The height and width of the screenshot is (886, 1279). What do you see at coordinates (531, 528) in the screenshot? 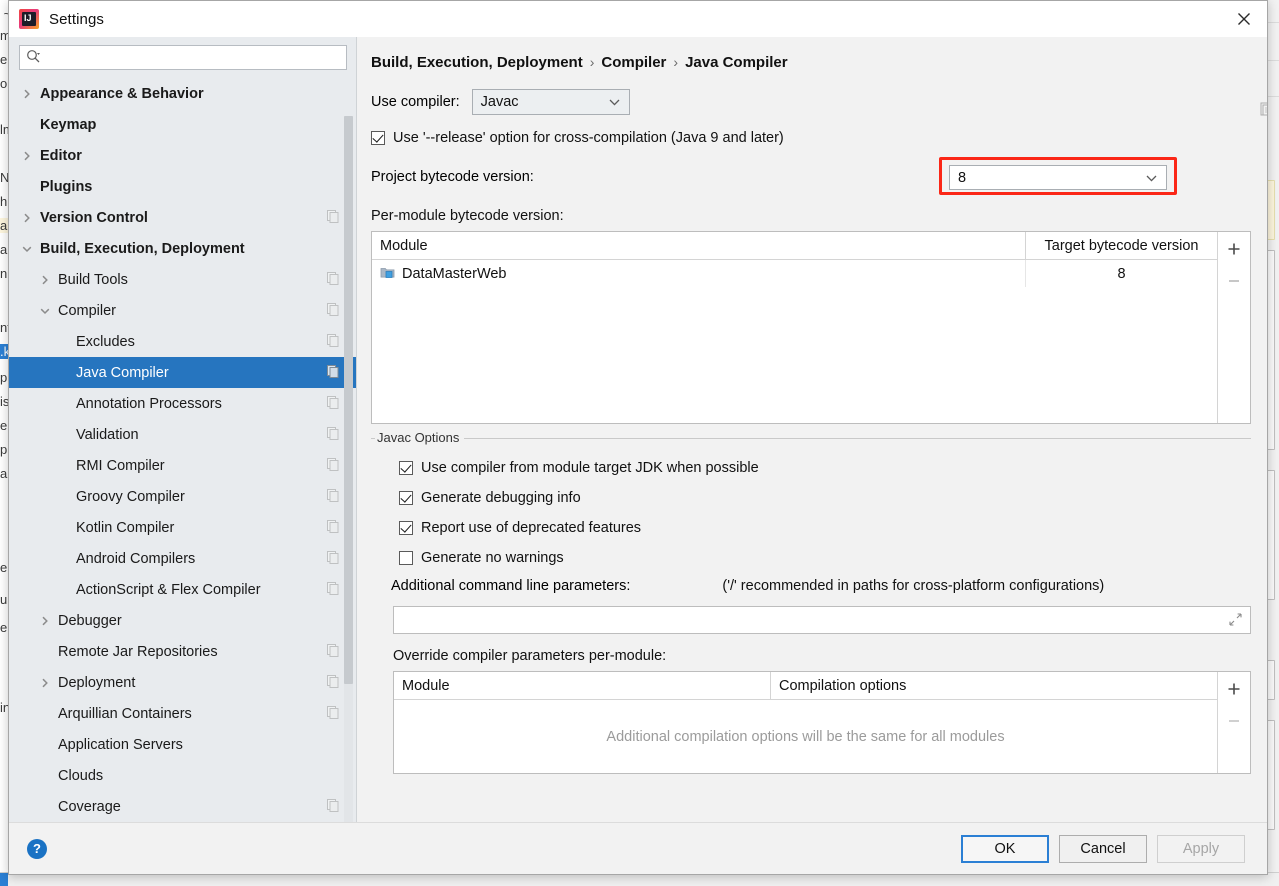
I see `report-deprecated-label: Report use of deprecated features` at bounding box center [531, 528].